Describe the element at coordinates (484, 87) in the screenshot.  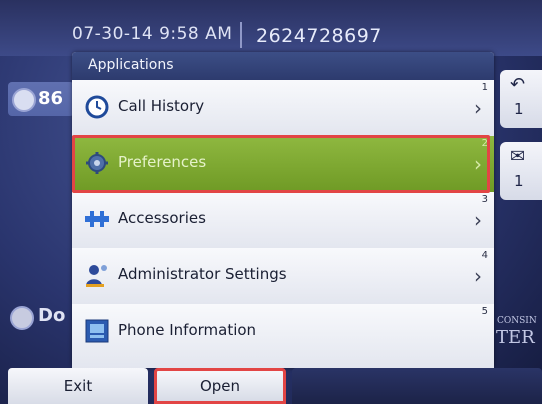
I see `menu-item-number: 1` at that location.